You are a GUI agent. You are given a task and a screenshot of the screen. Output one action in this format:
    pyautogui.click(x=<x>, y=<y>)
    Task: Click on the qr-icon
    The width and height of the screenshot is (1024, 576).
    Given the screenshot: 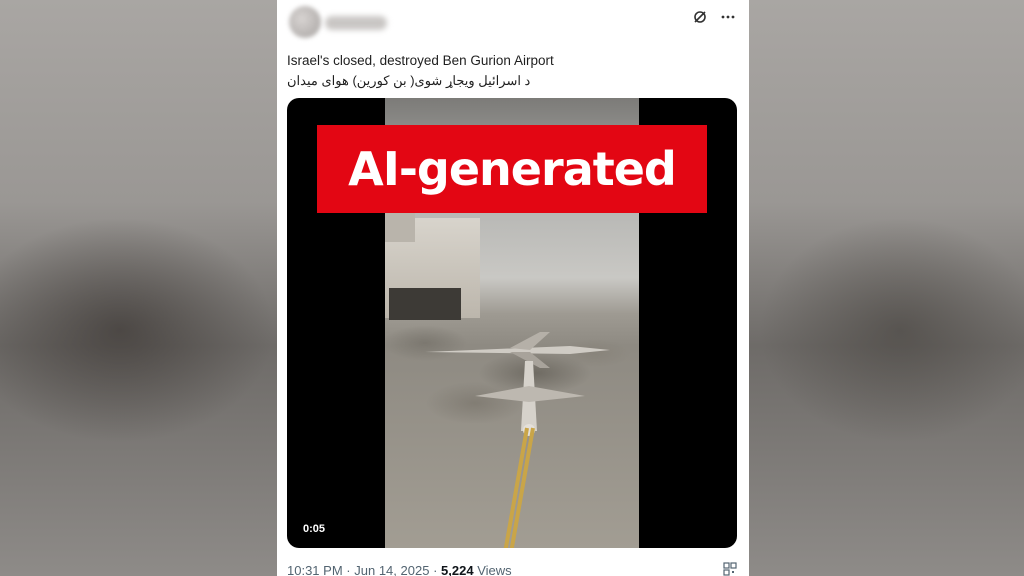 What is the action you would take?
    pyautogui.click(x=730, y=569)
    